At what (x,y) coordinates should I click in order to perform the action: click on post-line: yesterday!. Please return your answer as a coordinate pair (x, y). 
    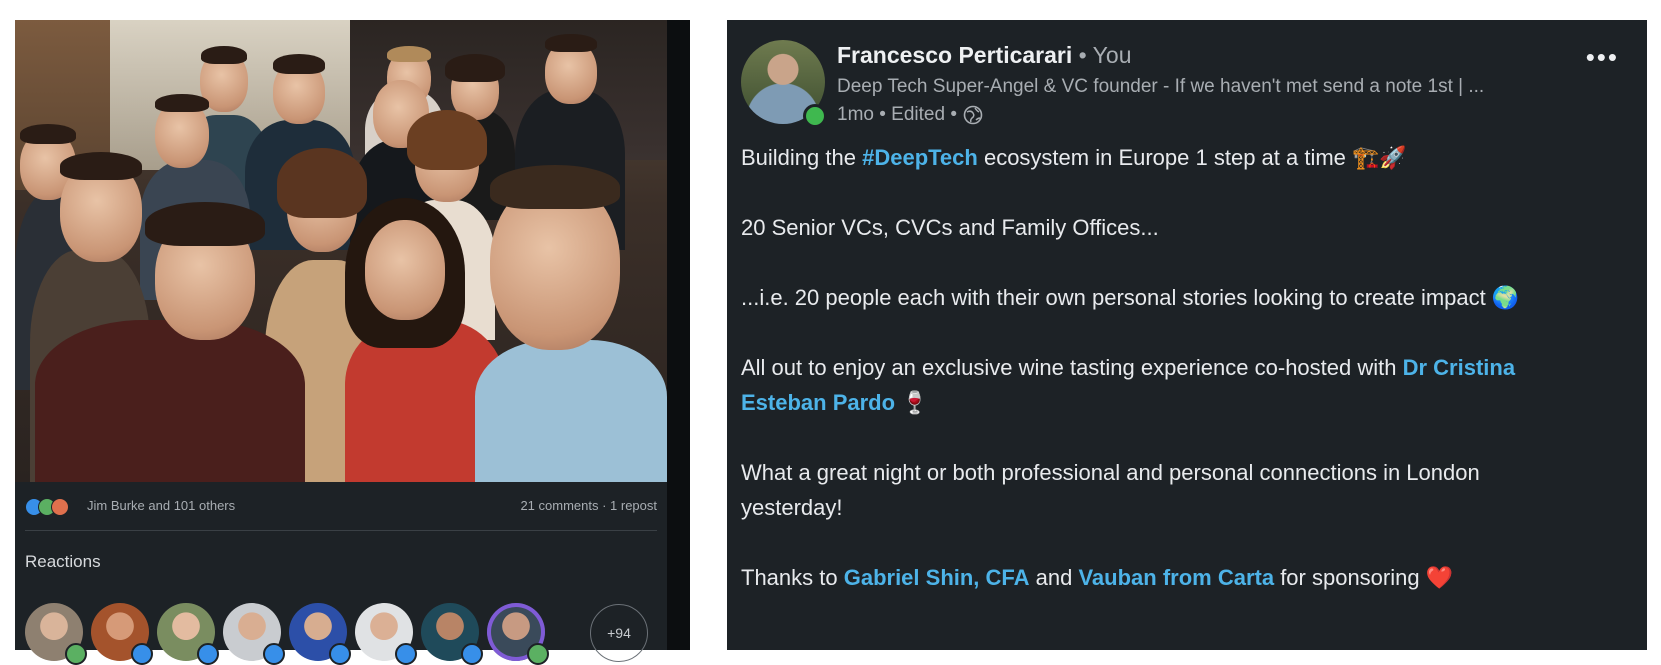
    Looking at the image, I should click on (792, 507).